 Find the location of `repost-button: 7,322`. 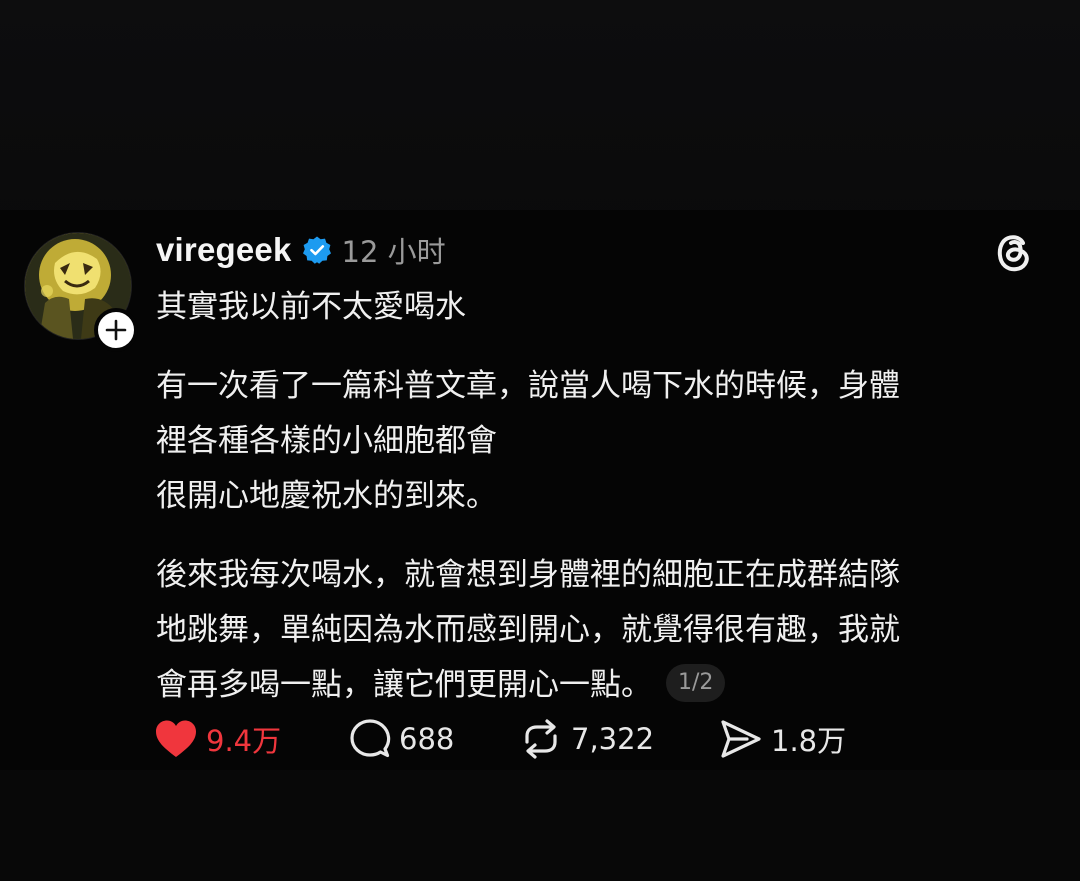

repost-button: 7,322 is located at coordinates (619, 739).